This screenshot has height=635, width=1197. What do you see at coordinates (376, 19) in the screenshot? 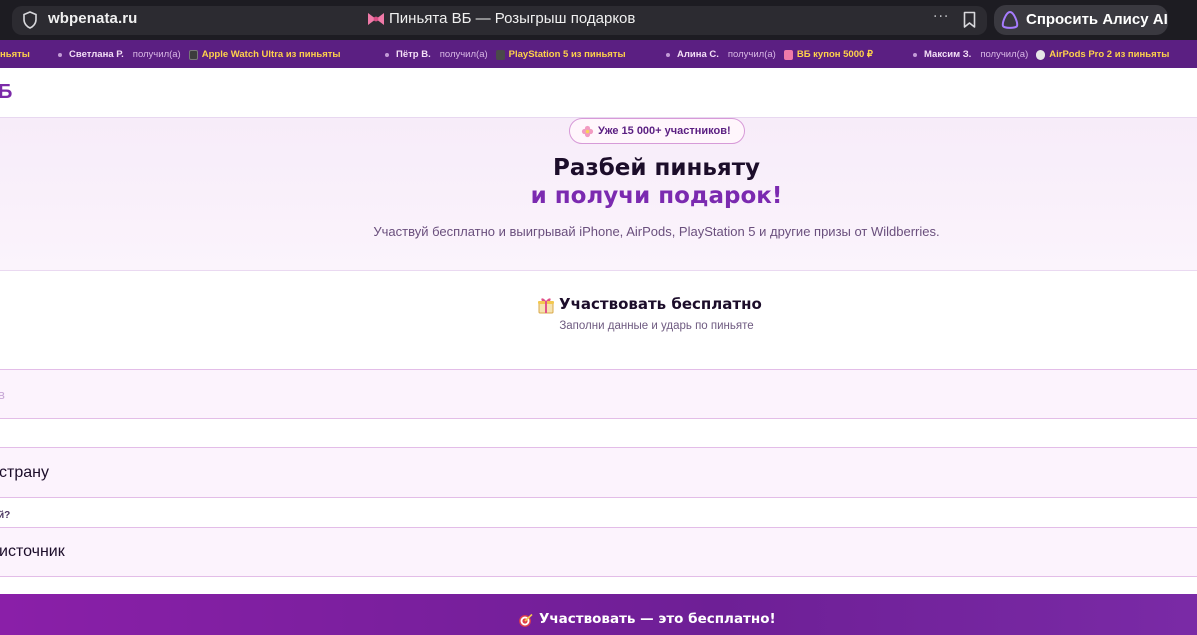
I see `bow-icon` at bounding box center [376, 19].